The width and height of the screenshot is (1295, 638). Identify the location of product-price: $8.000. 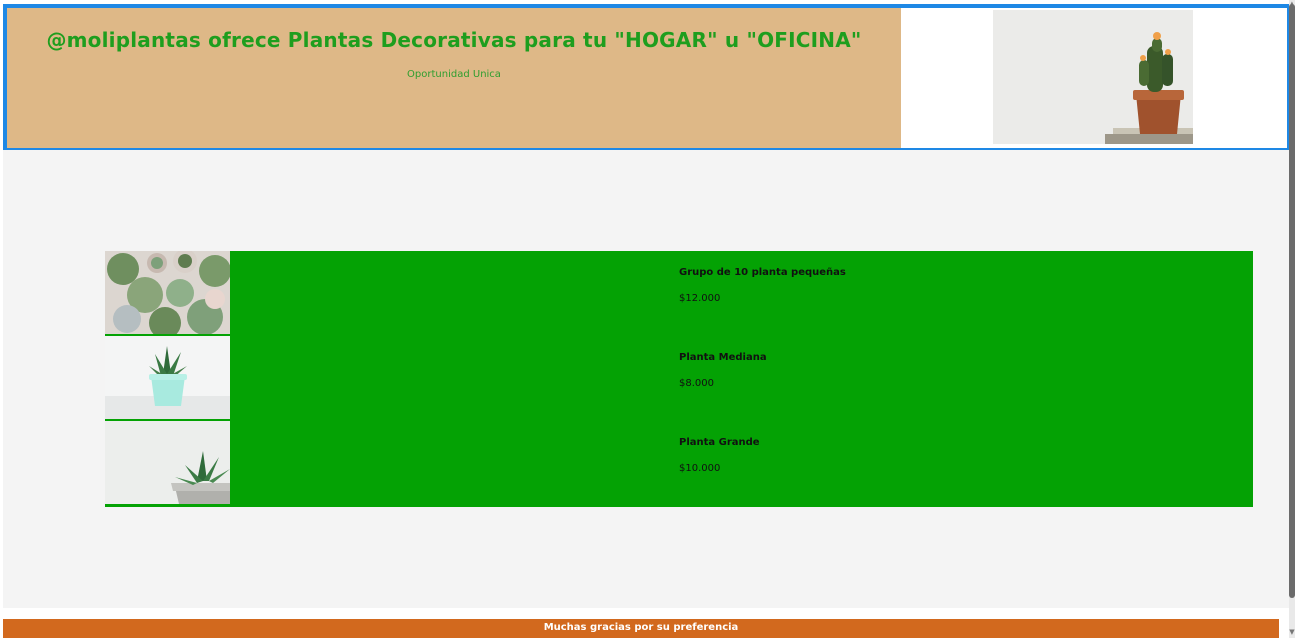
(696, 383).